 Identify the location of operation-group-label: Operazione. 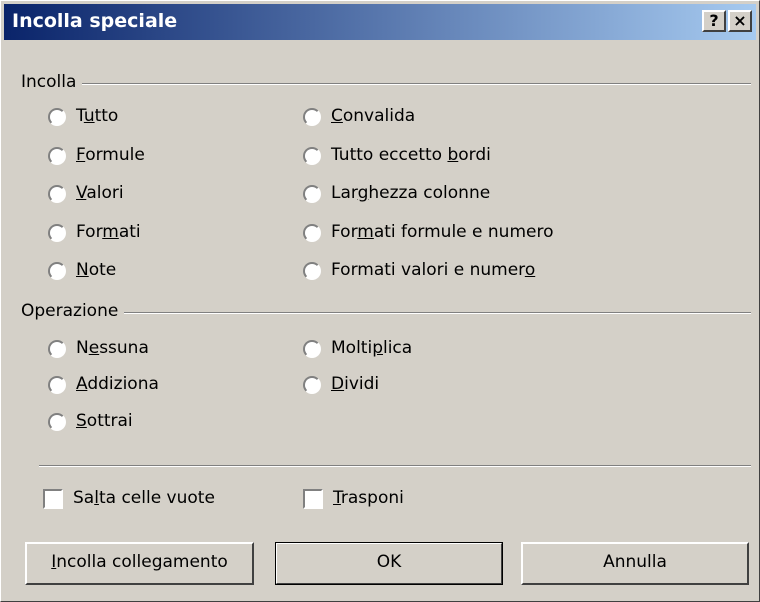
(73, 311).